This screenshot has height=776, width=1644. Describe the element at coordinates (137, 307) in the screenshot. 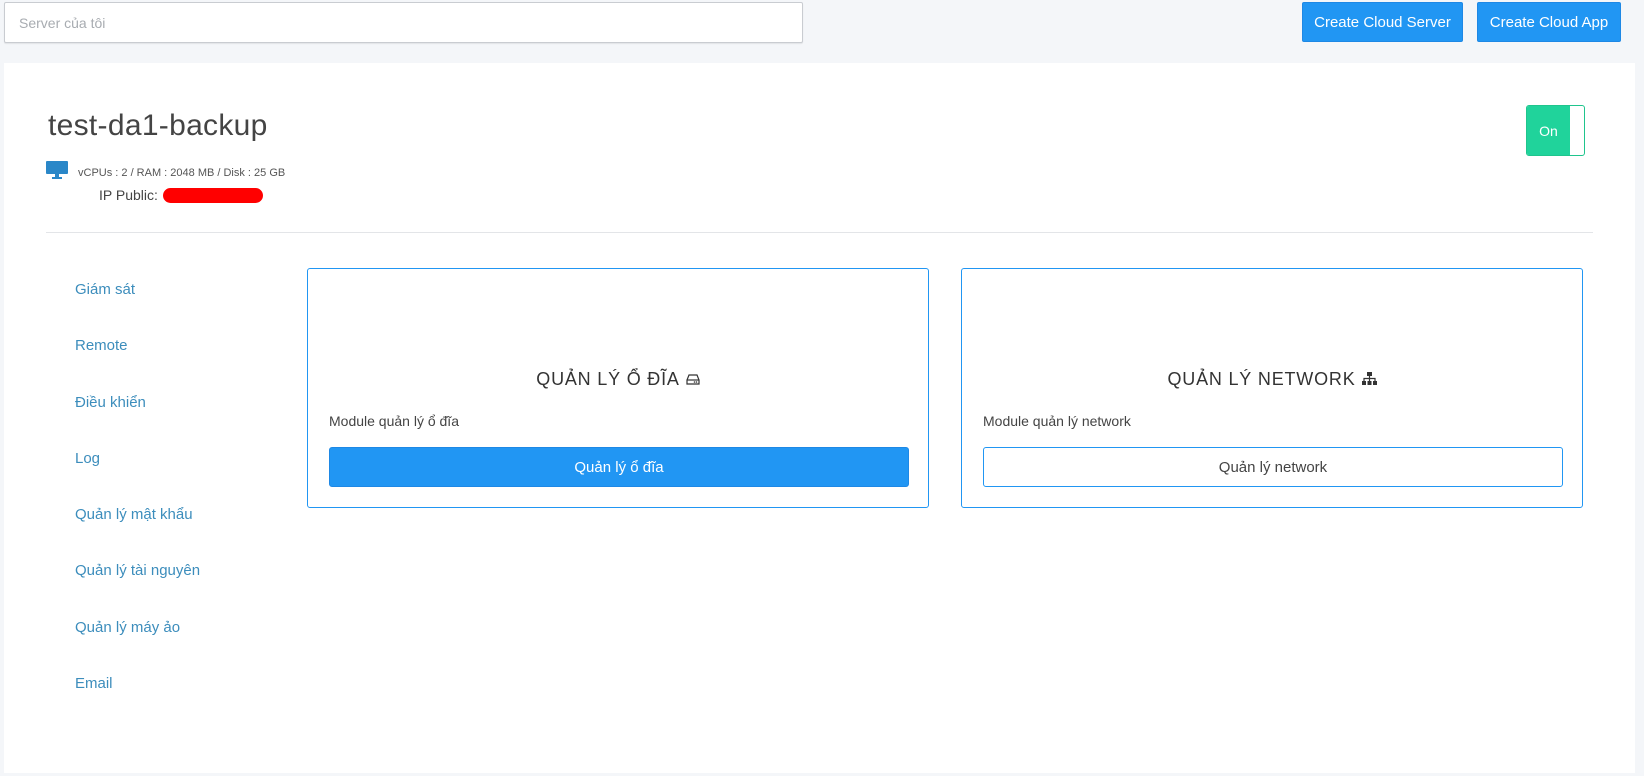

I see `sidebar-item-giam-sat: Giám sát` at that location.